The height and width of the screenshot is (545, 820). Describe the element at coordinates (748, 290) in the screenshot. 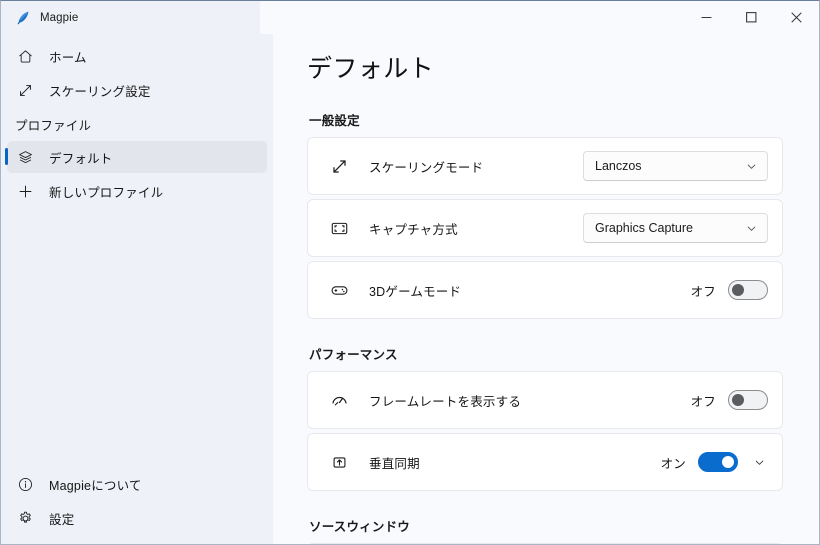

I see `3d-game-mode-toggle` at that location.